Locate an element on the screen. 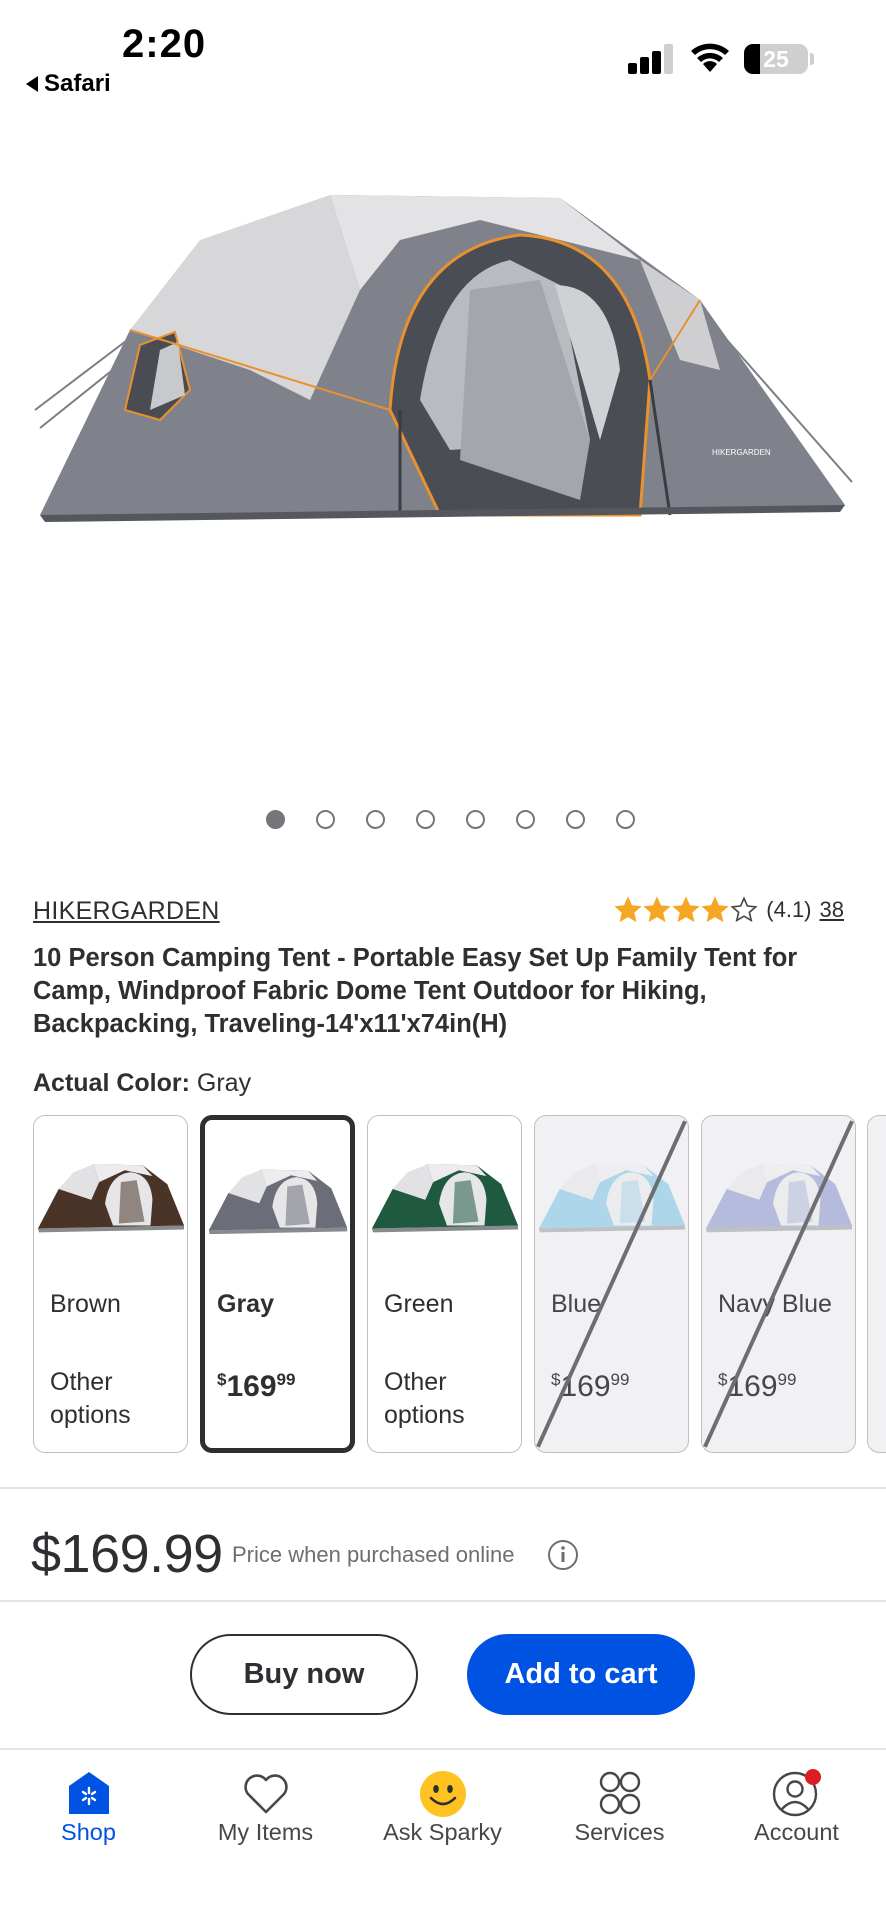  image-carousel-dots is located at coordinates (443, 819).